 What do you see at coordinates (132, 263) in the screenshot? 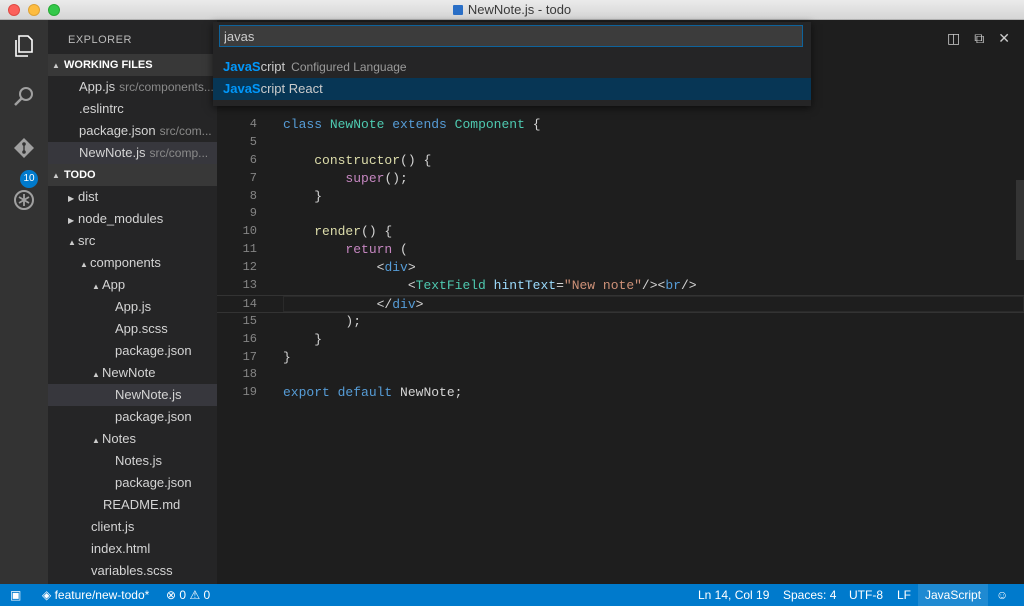
I see `tree-folder-components: ▲ components` at bounding box center [132, 263].